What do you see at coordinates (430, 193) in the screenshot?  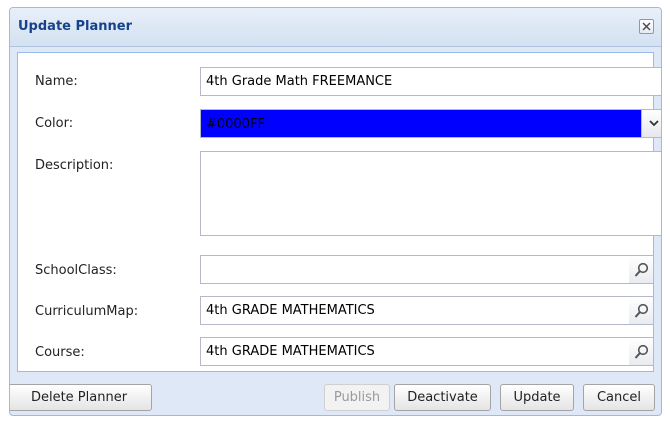 I see `description-textarea` at bounding box center [430, 193].